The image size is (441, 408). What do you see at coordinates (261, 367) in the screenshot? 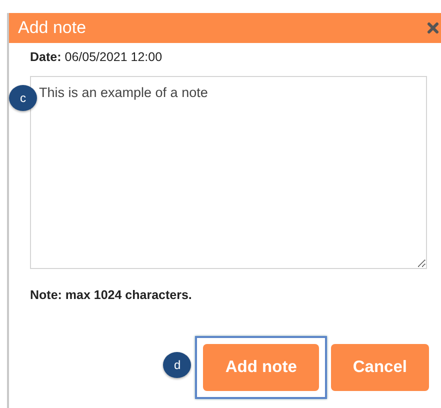
I see `add-note-button: Add note` at bounding box center [261, 367].